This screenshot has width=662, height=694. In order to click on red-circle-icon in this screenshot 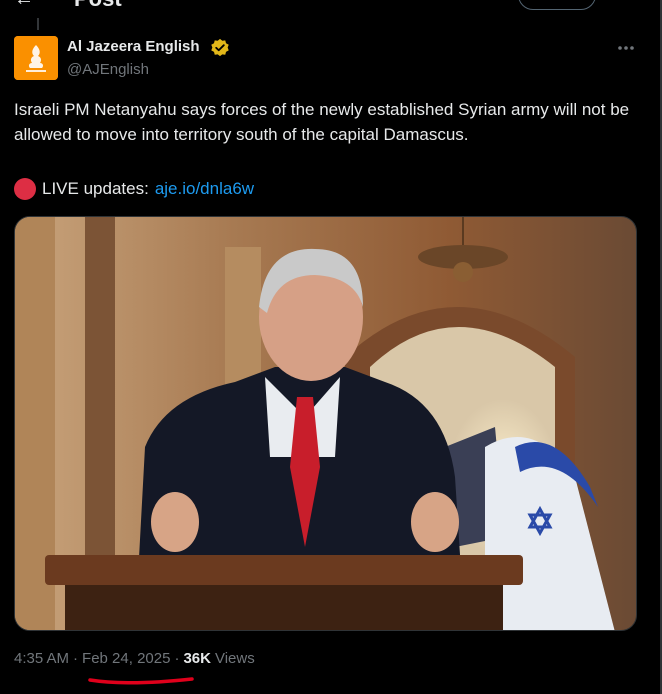, I will do `click(25, 189)`.